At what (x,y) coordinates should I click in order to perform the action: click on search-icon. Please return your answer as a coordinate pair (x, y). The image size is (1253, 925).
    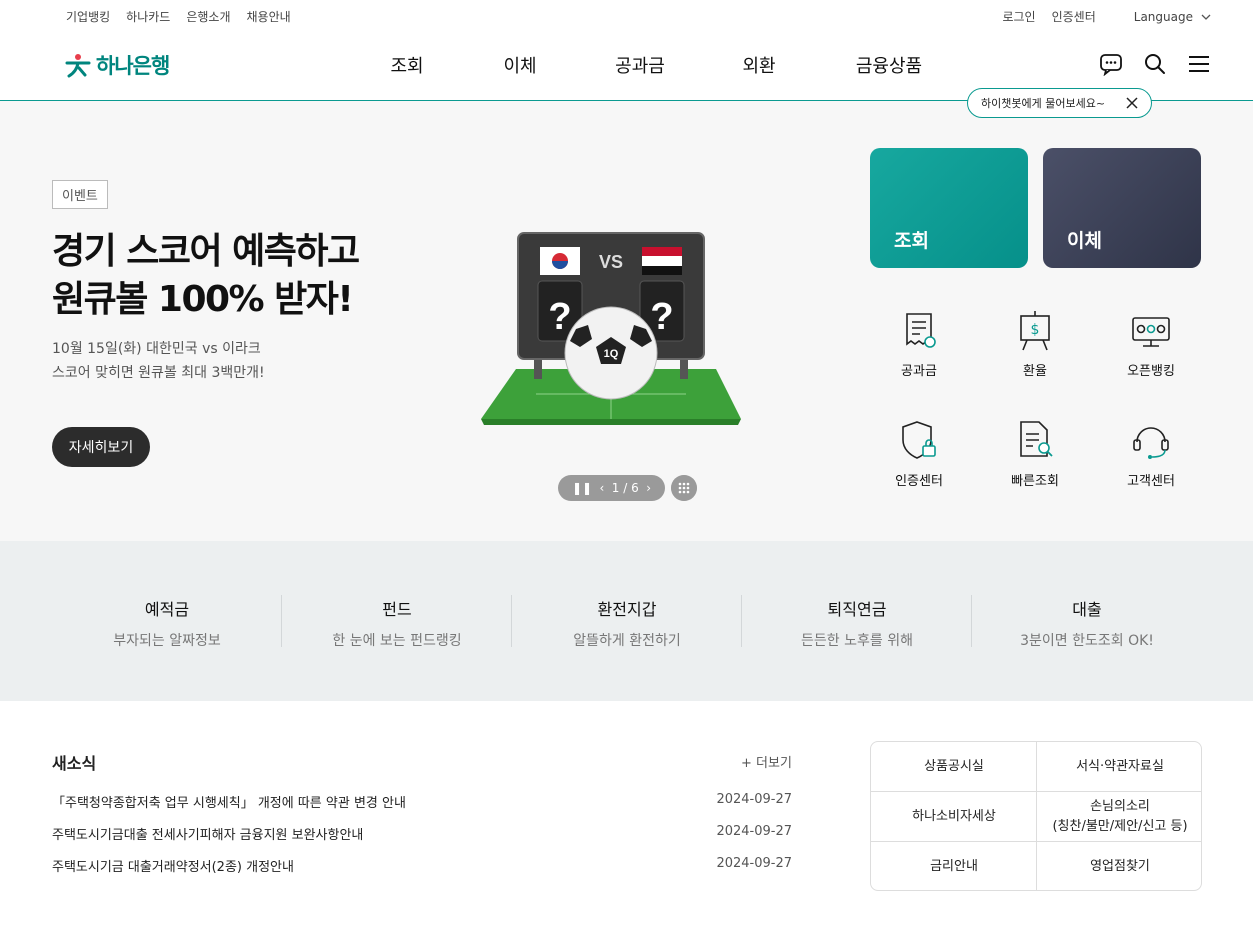
    Looking at the image, I should click on (1155, 64).